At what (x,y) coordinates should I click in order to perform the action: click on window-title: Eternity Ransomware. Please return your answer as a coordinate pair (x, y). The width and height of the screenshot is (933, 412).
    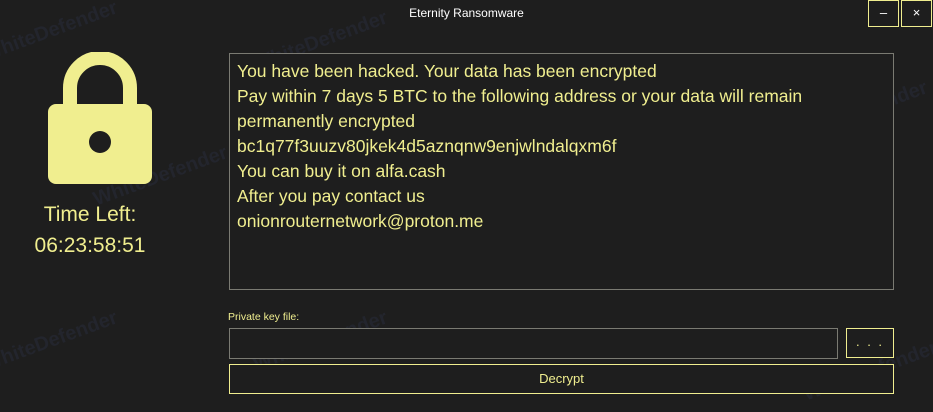
    Looking at the image, I should click on (466, 13).